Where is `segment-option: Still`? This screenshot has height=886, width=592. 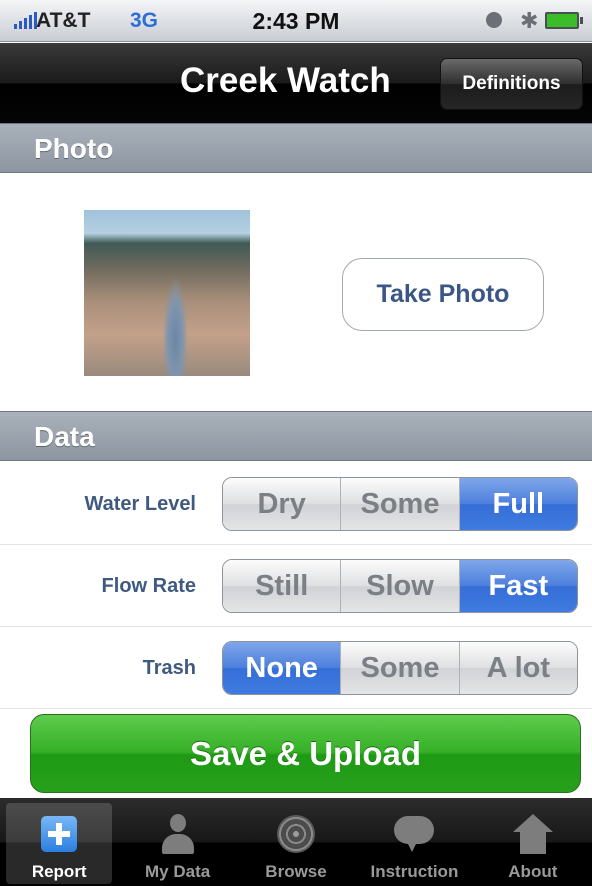
segment-option: Still is located at coordinates (282, 586).